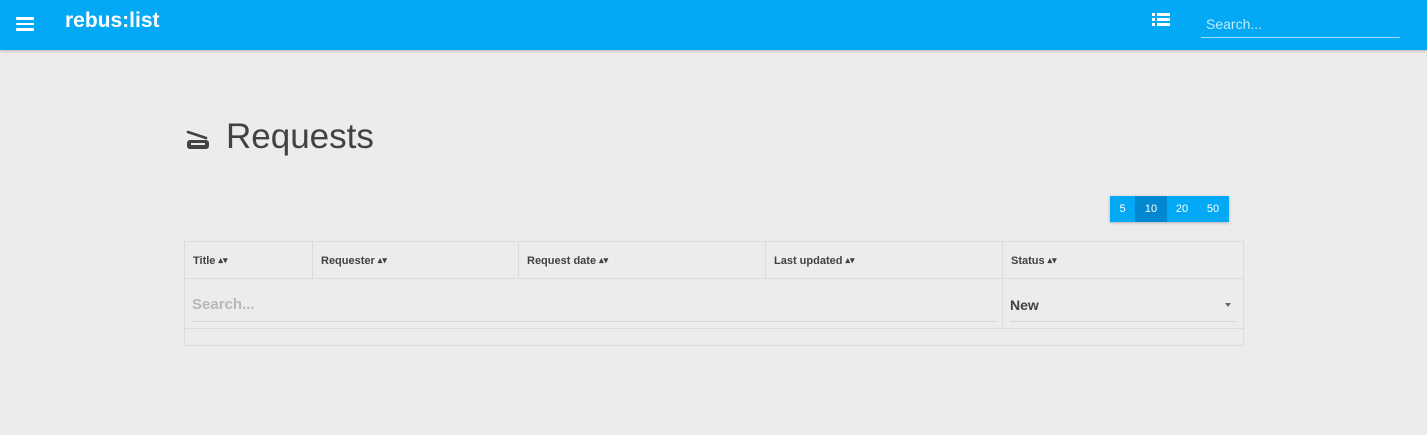 The height and width of the screenshot is (435, 1427). What do you see at coordinates (594, 305) in the screenshot?
I see `table-search-input` at bounding box center [594, 305].